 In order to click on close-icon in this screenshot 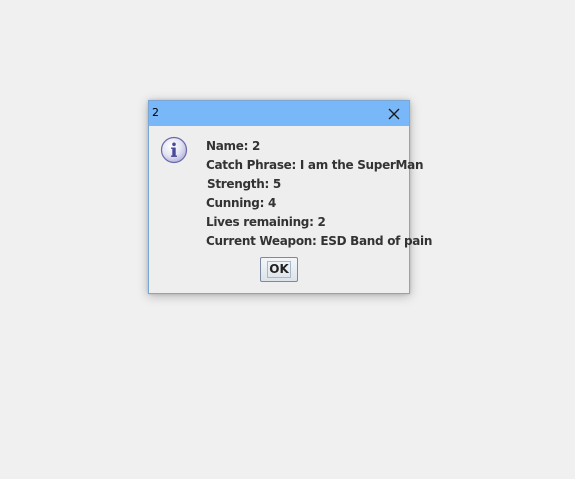, I will do `click(394, 113)`.